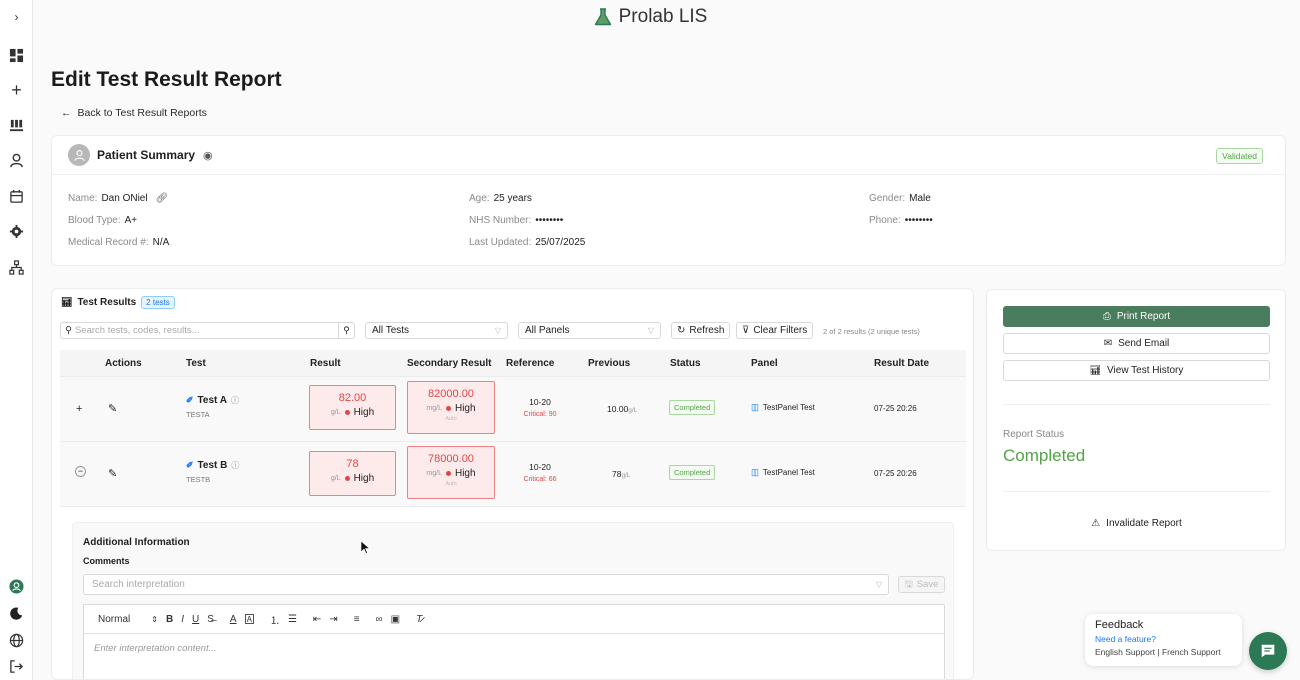  What do you see at coordinates (602, 17) in the screenshot?
I see `flask-icon` at bounding box center [602, 17].